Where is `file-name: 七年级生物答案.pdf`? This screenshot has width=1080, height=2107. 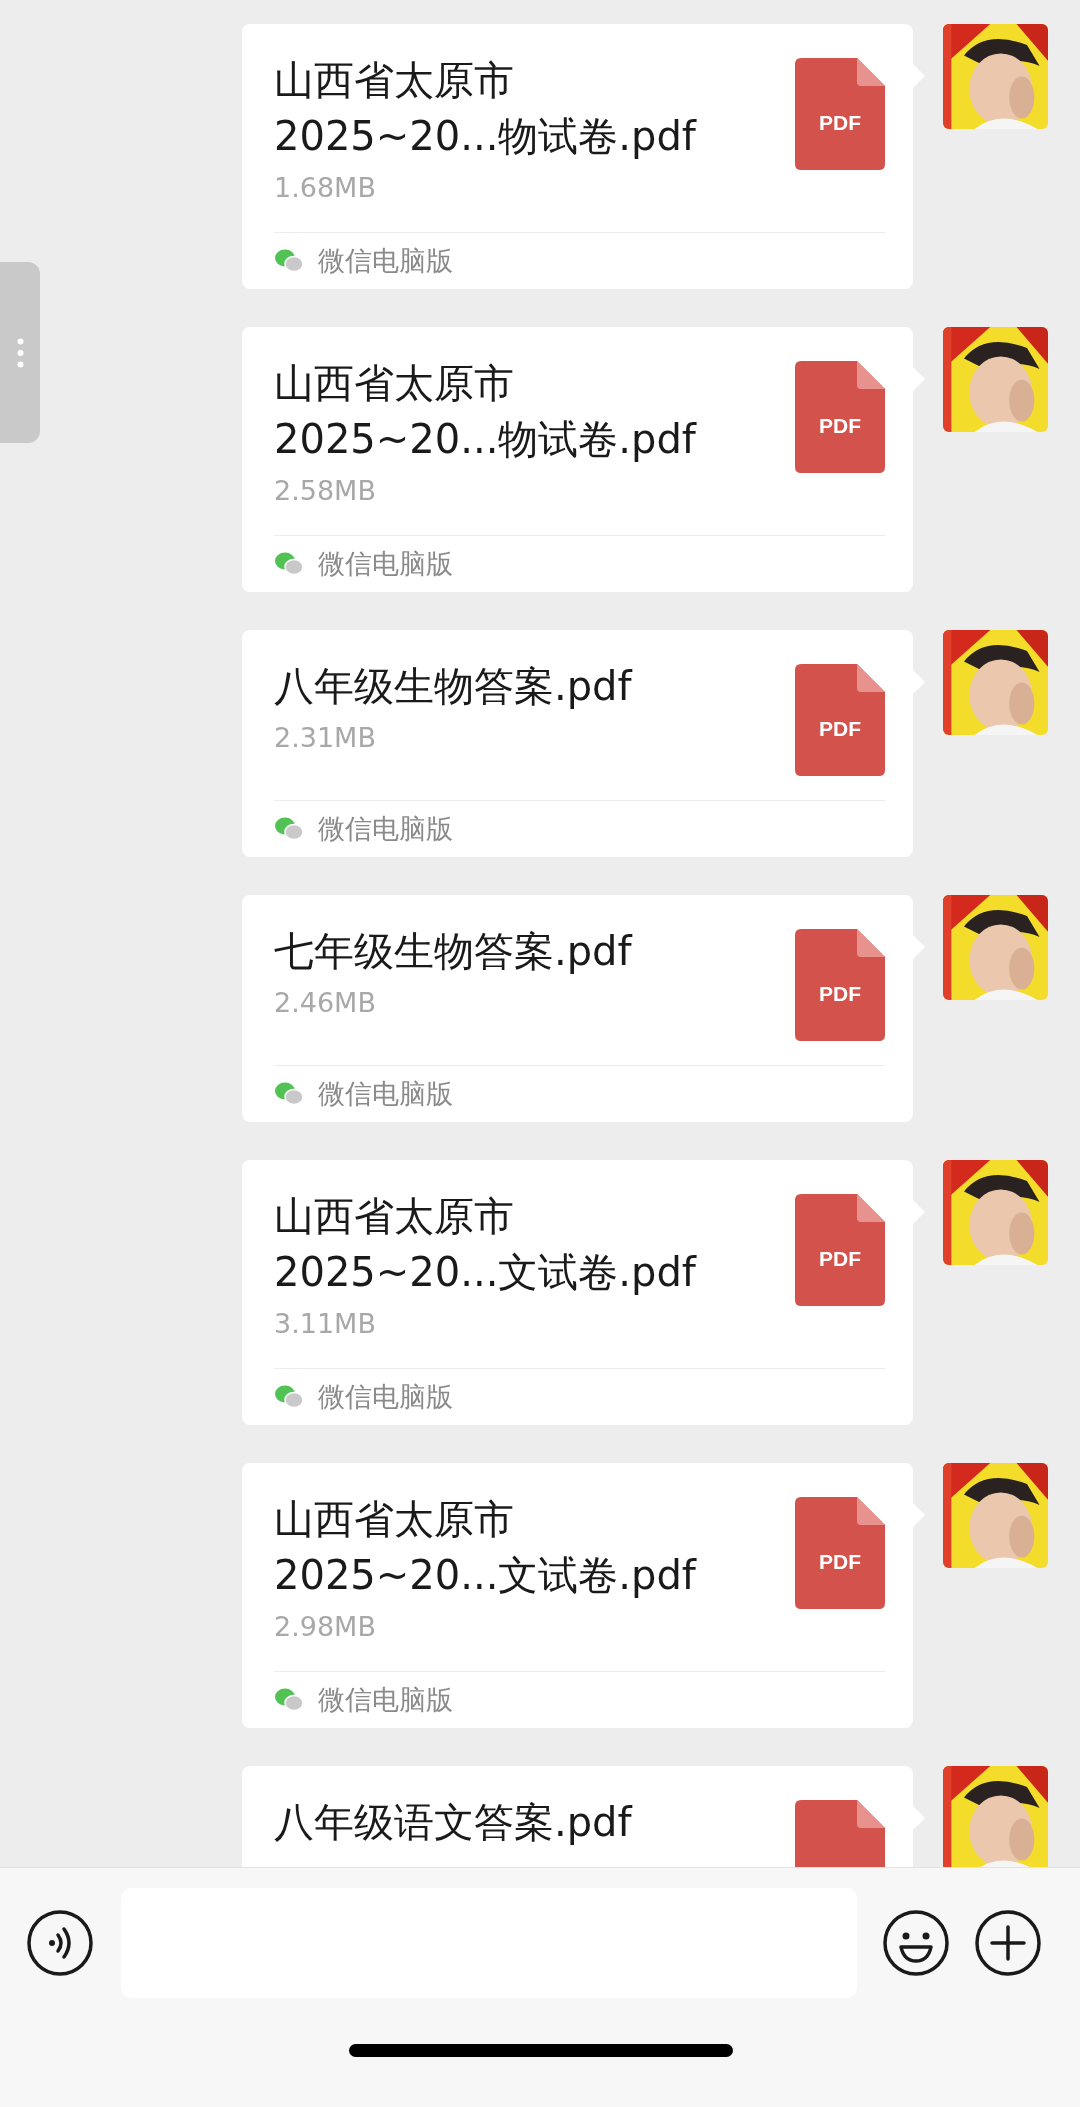 file-name: 七年级生物答案.pdf is located at coordinates (453, 951).